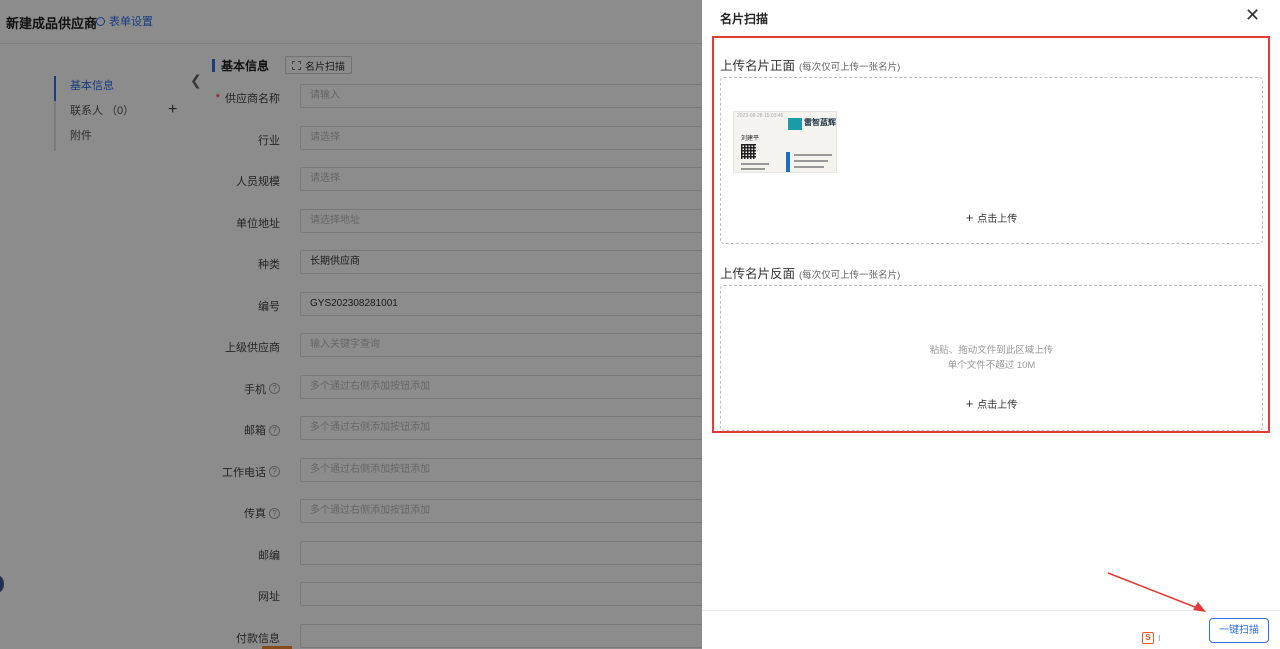  I want to click on back-upload-button: + 点击上传, so click(991, 403).